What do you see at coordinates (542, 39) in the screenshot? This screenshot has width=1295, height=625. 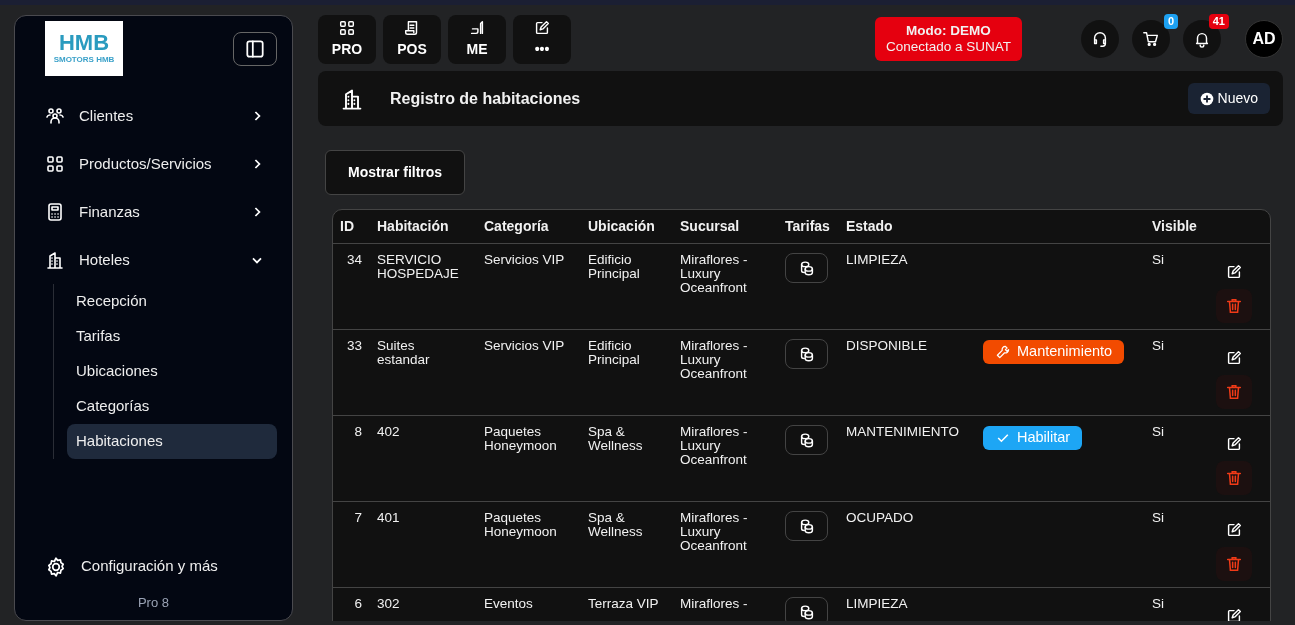 I see `toolbar-button: •••` at bounding box center [542, 39].